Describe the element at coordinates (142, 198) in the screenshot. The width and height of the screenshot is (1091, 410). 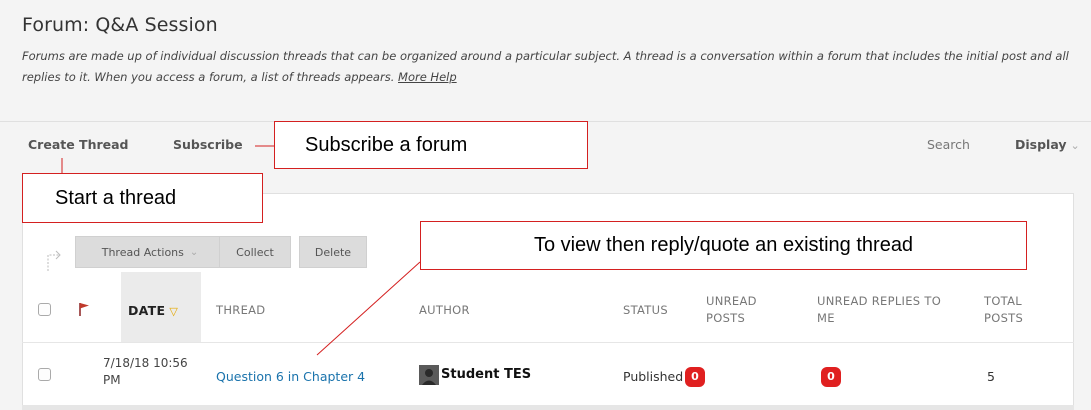
I see `callout-start-thread: Start a thread` at that location.